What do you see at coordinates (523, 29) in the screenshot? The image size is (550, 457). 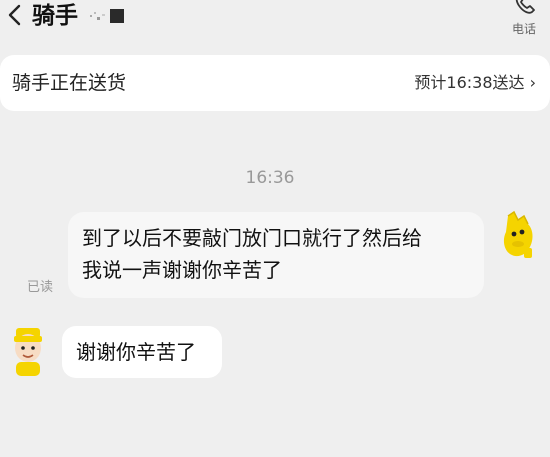 I see `call-label: 电话` at bounding box center [523, 29].